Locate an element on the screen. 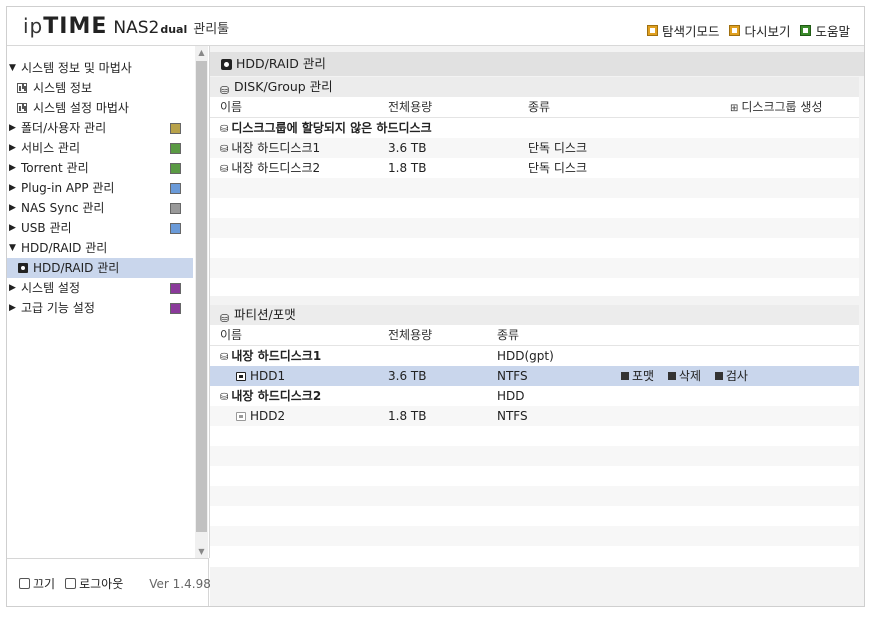 This screenshot has width=874, height=619. sidebar-item-usb: ▶ USB 관리 is located at coordinates (100, 228).